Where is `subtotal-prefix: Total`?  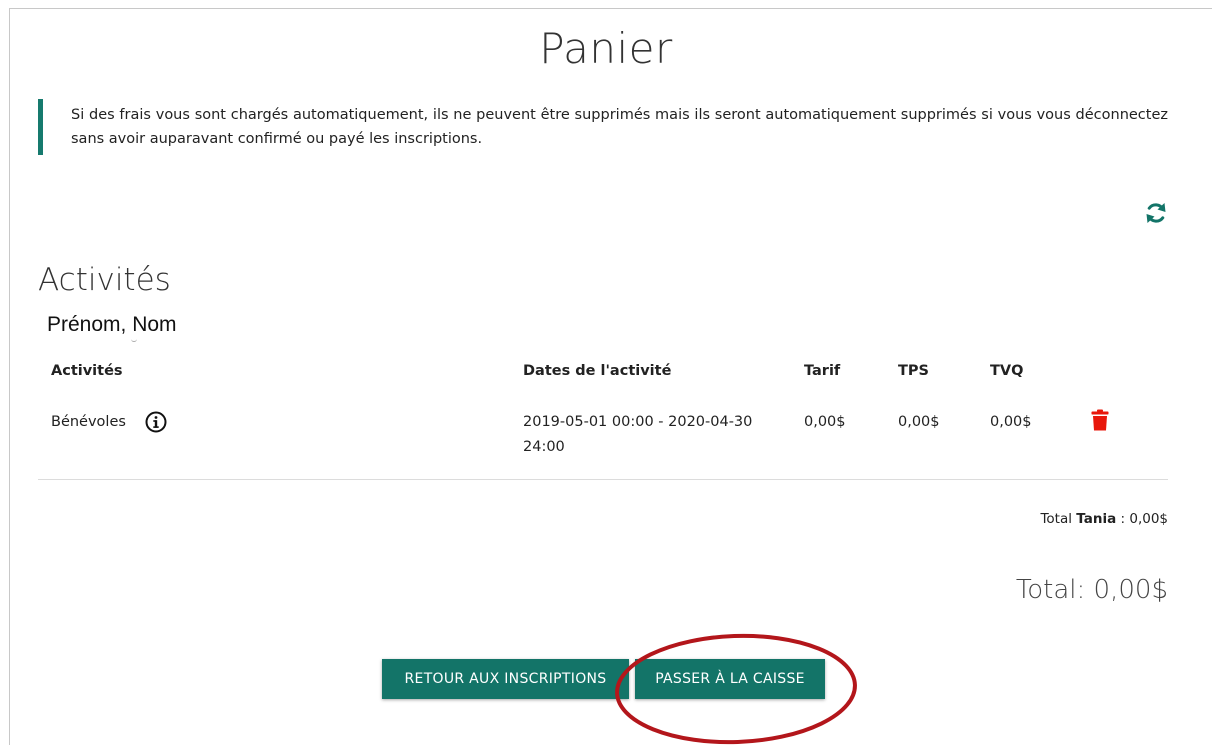
subtotal-prefix: Total is located at coordinates (1056, 519).